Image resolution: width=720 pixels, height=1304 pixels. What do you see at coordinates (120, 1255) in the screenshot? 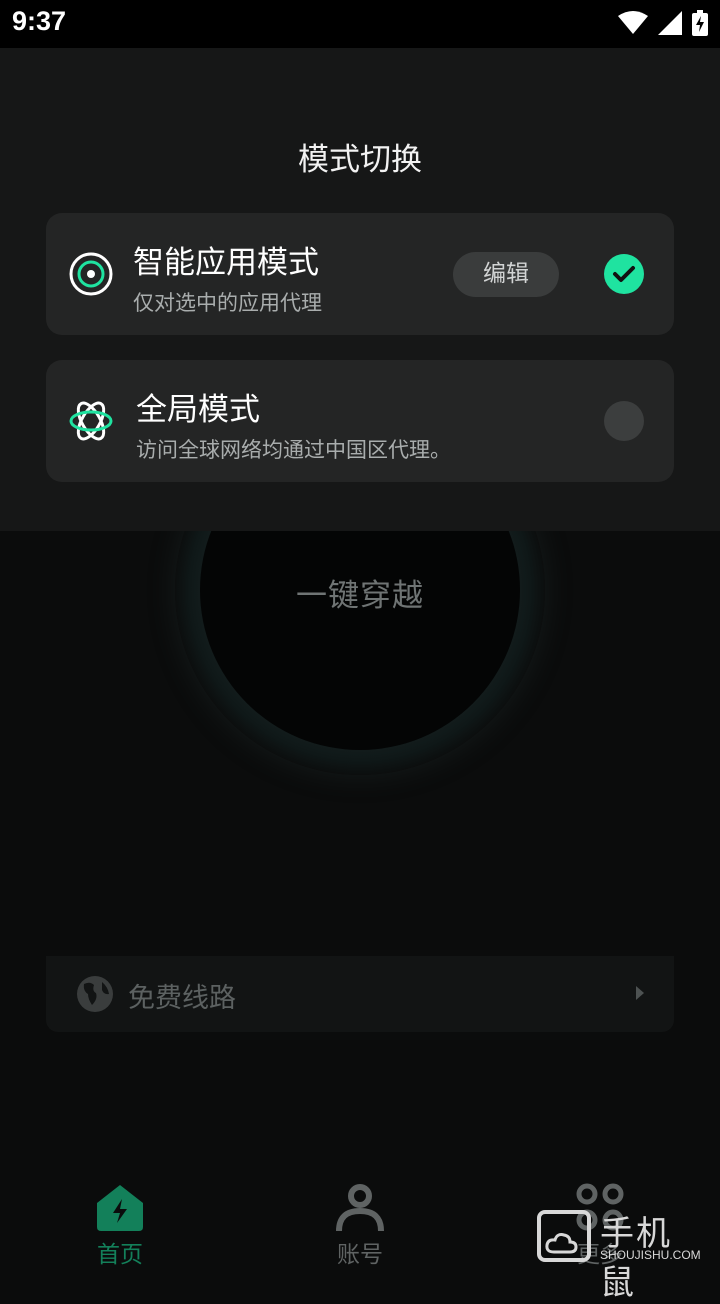
I see `nav-home-label: 首页` at bounding box center [120, 1255].